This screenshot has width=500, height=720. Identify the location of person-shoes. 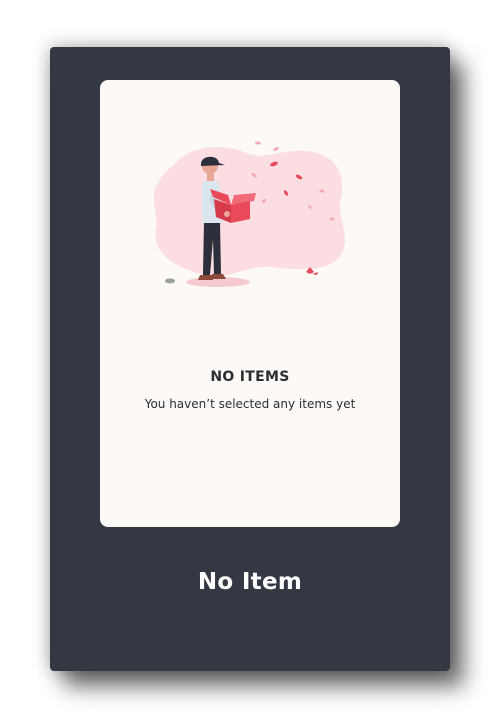
(205, 277).